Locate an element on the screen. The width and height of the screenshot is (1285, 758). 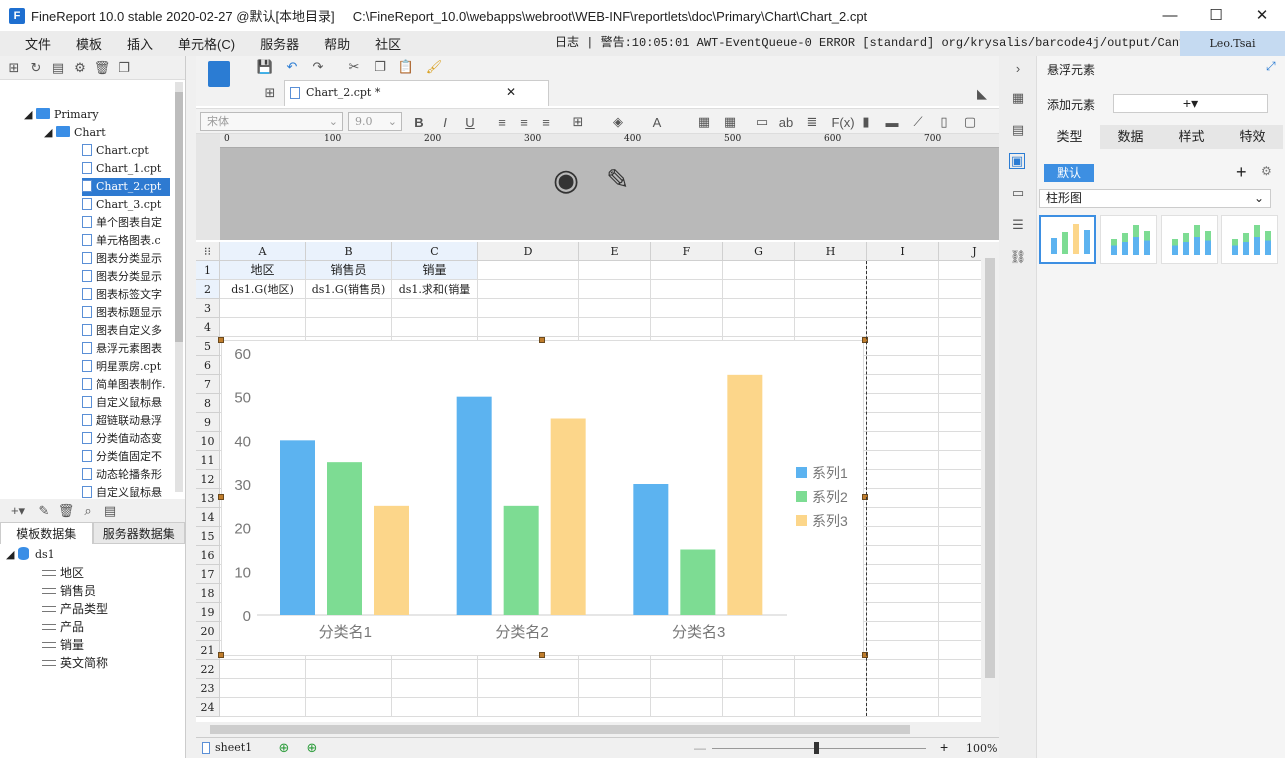
tree-file: 图表标题显示 is located at coordinates (126, 313).